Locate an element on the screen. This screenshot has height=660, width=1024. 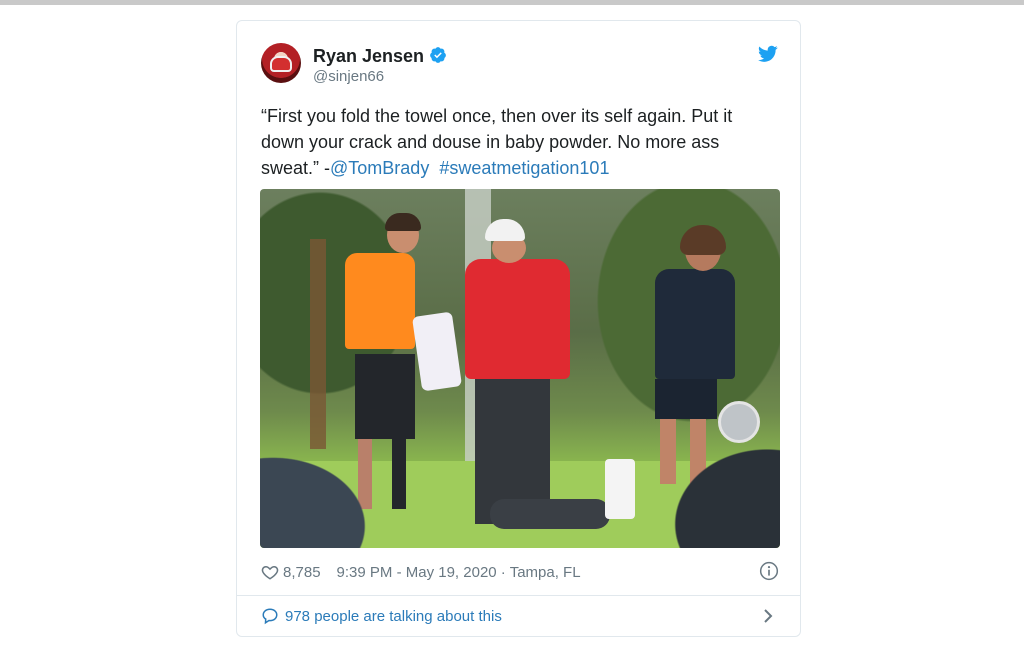
photo-person-red-shirt is located at coordinates (517, 319).